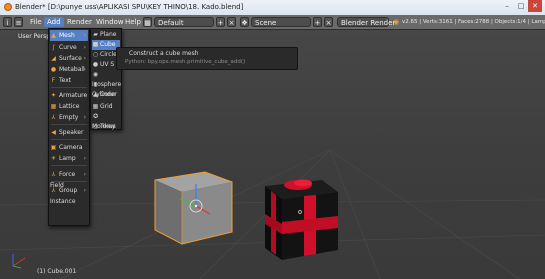  I want to click on add-menu-item-force-field: ⅄ Force Field ›, so click(69, 179).